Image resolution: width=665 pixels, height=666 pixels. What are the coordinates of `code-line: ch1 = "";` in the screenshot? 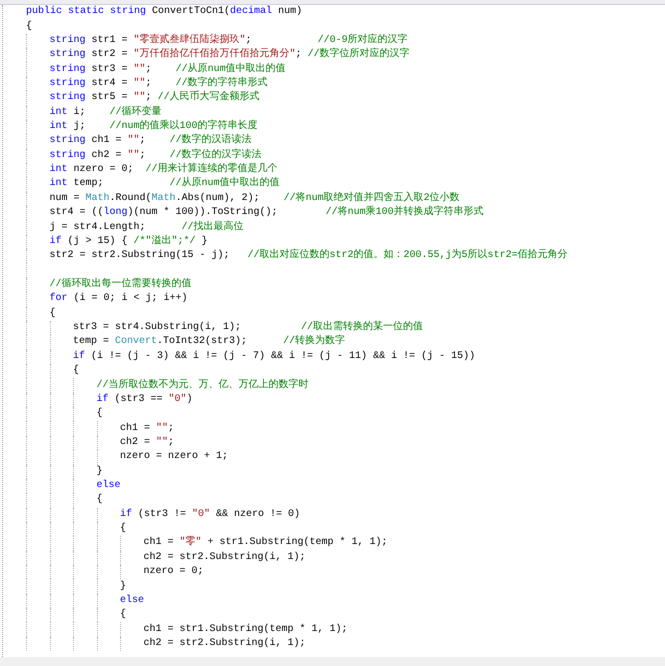 It's located at (147, 429).